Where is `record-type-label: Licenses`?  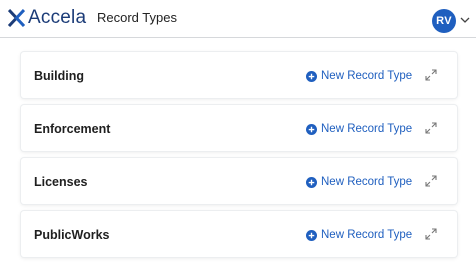 record-type-label: Licenses is located at coordinates (61, 182).